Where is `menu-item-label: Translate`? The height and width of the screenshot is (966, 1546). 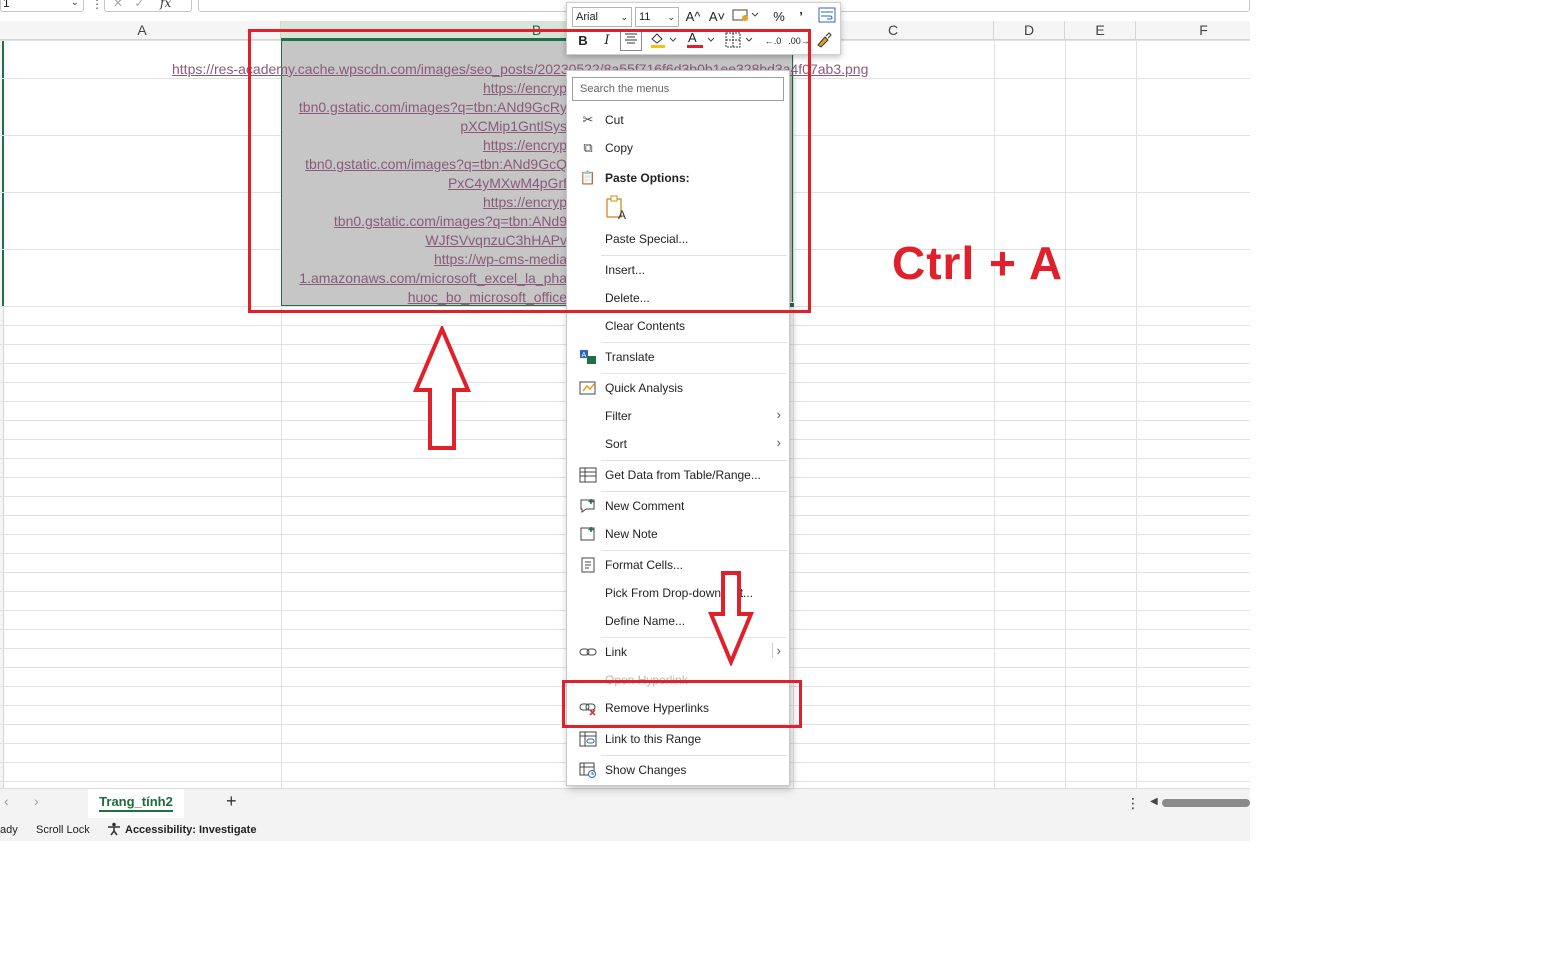 menu-item-label: Translate is located at coordinates (630, 357).